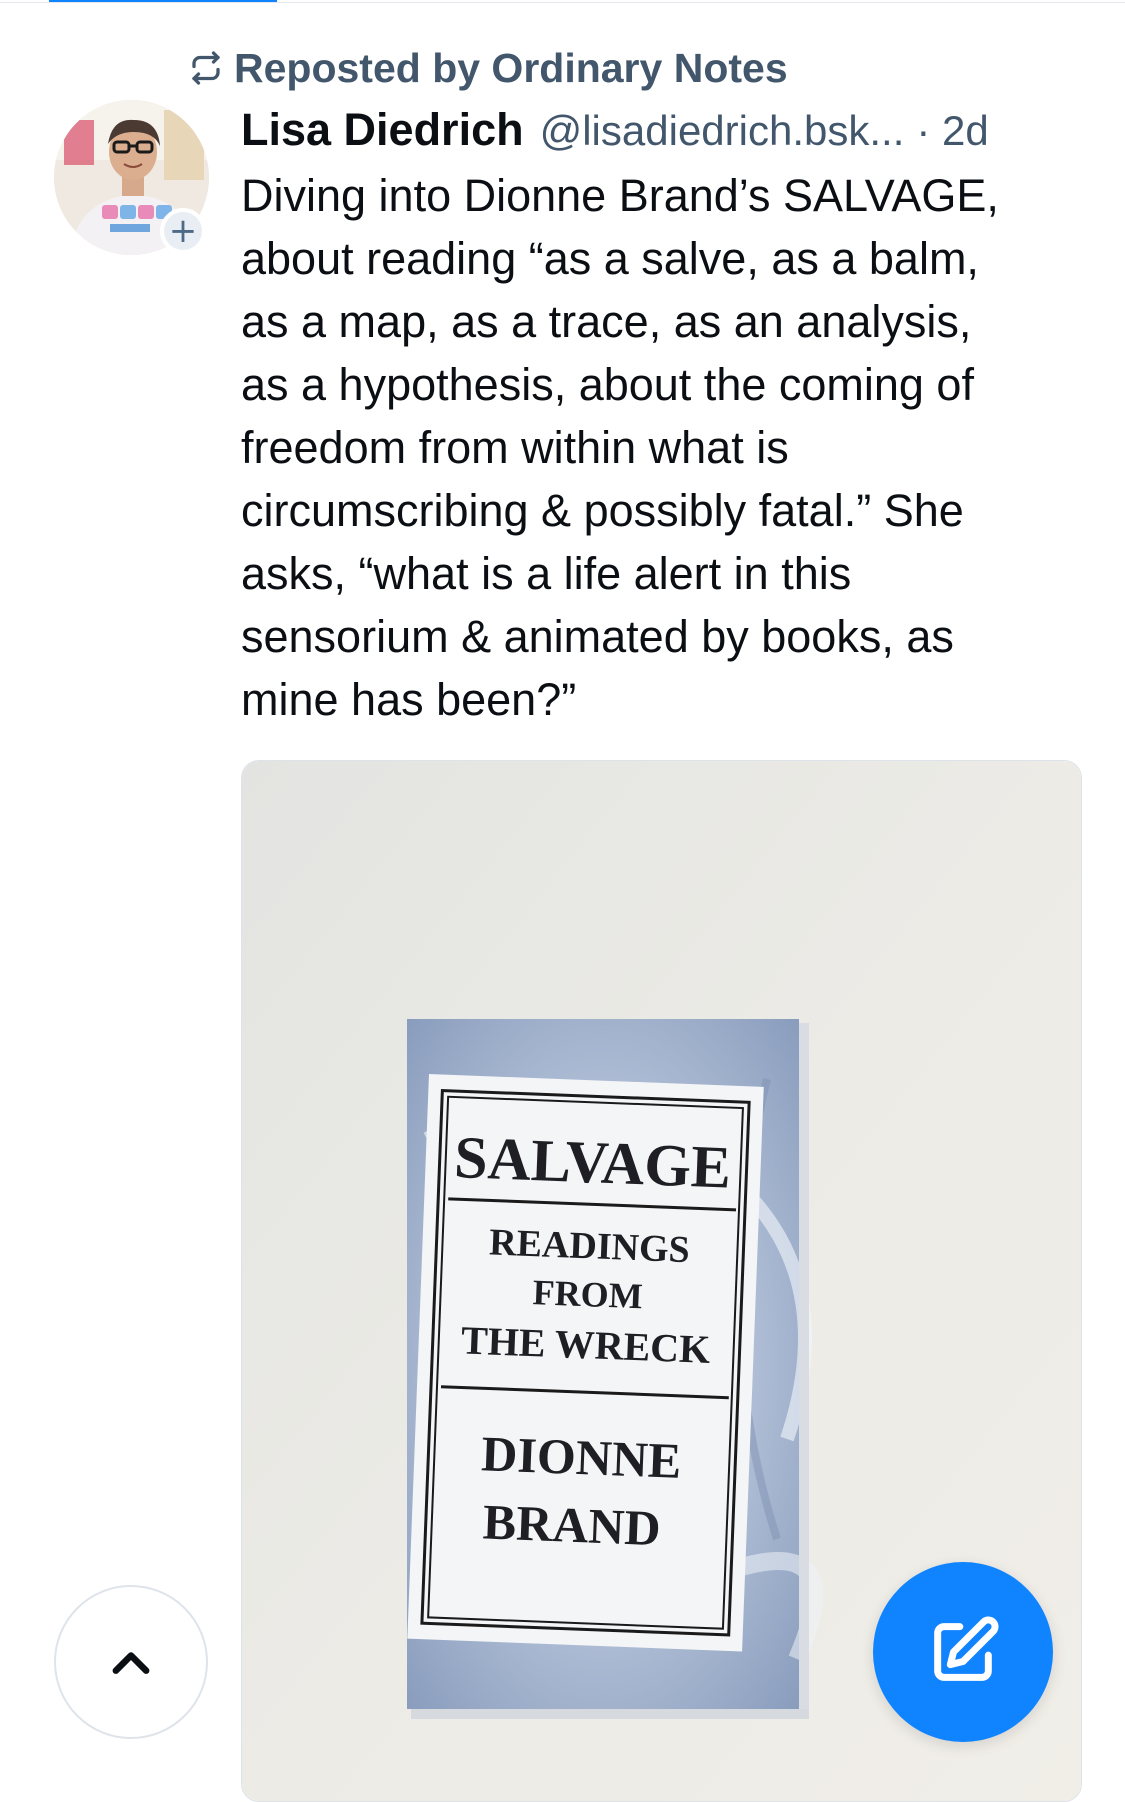 The width and height of the screenshot is (1125, 1802). I want to click on post-text-line: as a hypothesis, about the coming of, so click(607, 384).